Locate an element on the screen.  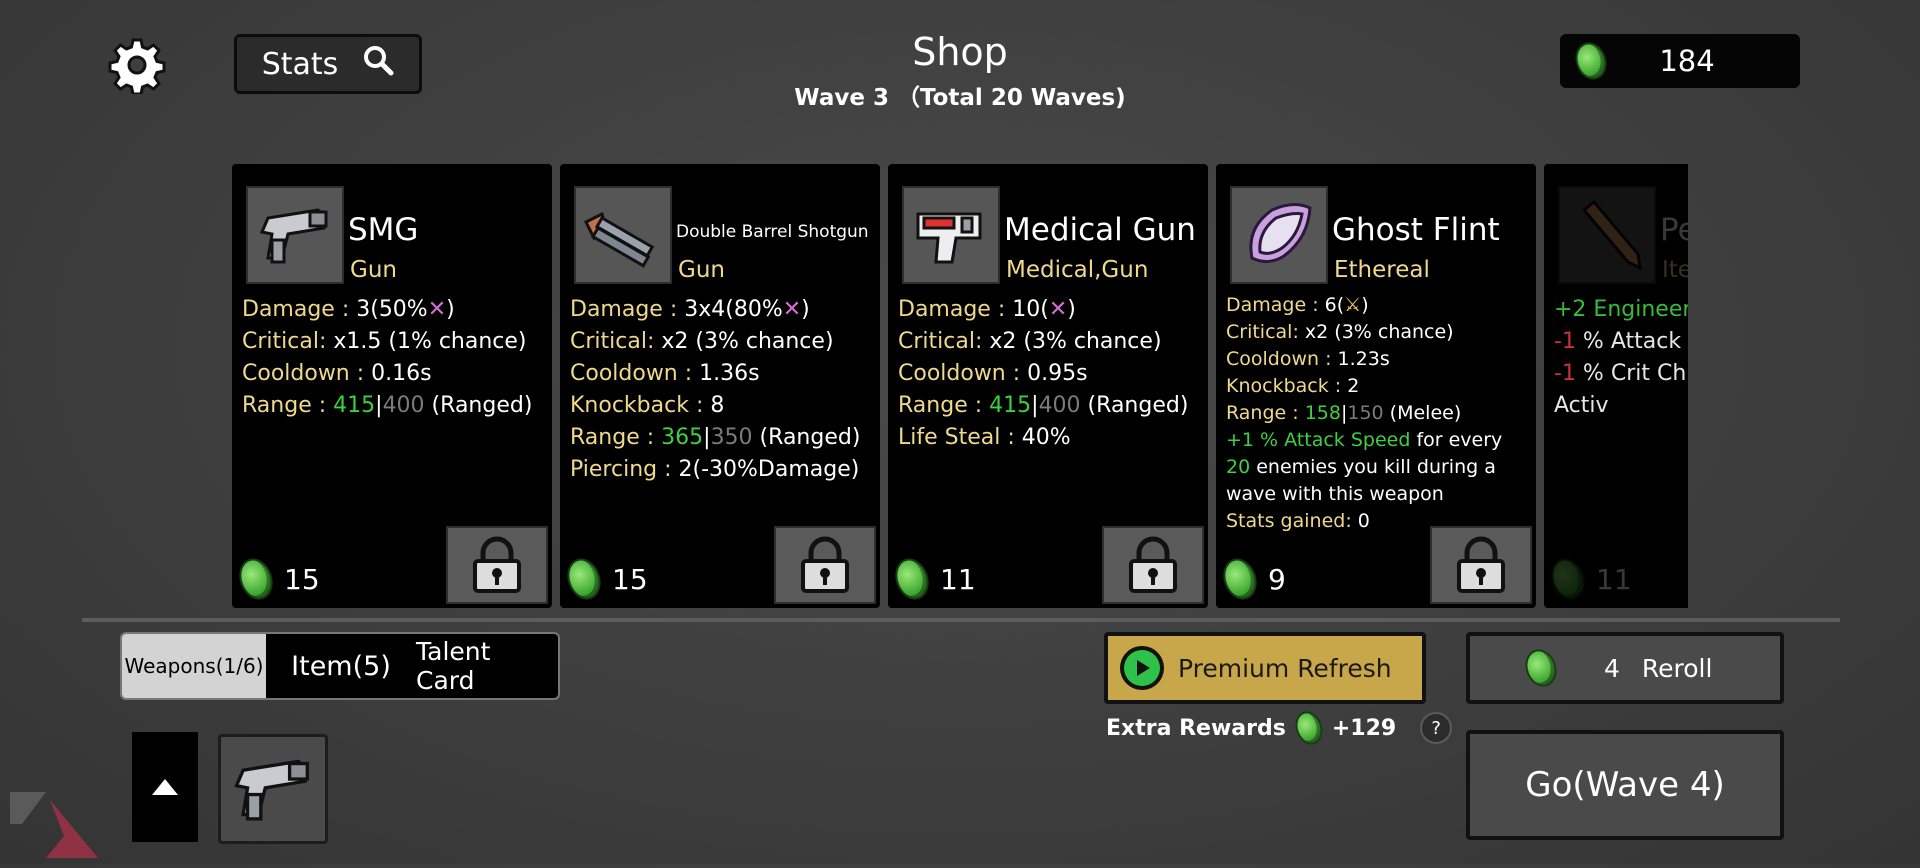
stat-line: 20 enemies you kill during a is located at coordinates (1377, 467).